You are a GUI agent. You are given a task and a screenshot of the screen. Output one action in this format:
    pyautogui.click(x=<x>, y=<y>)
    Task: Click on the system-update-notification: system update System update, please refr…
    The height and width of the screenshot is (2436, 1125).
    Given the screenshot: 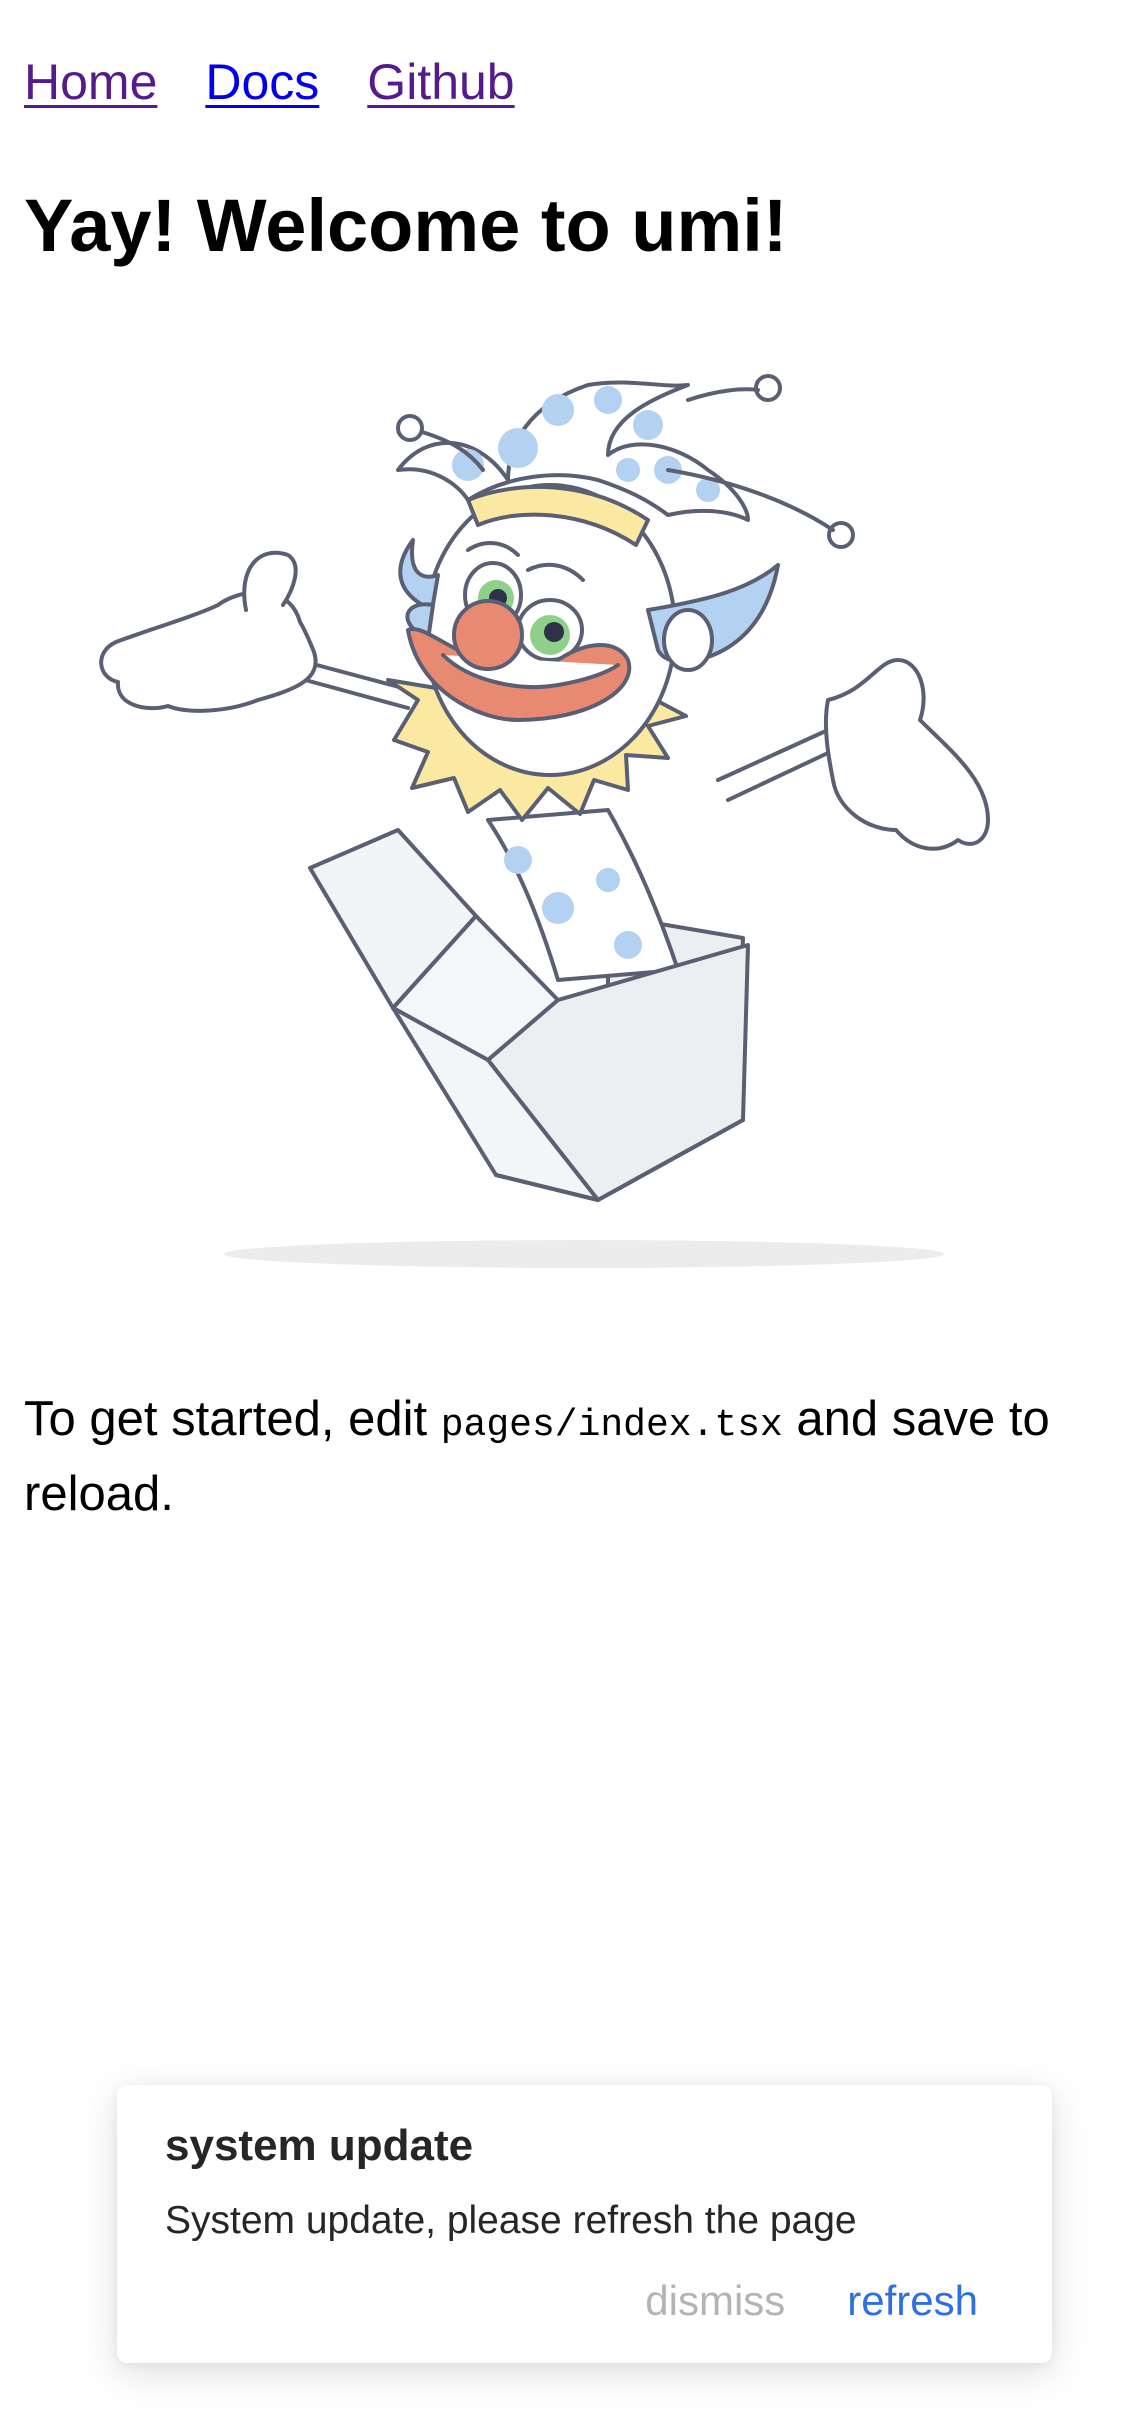 What is the action you would take?
    pyautogui.click(x=584, y=2224)
    